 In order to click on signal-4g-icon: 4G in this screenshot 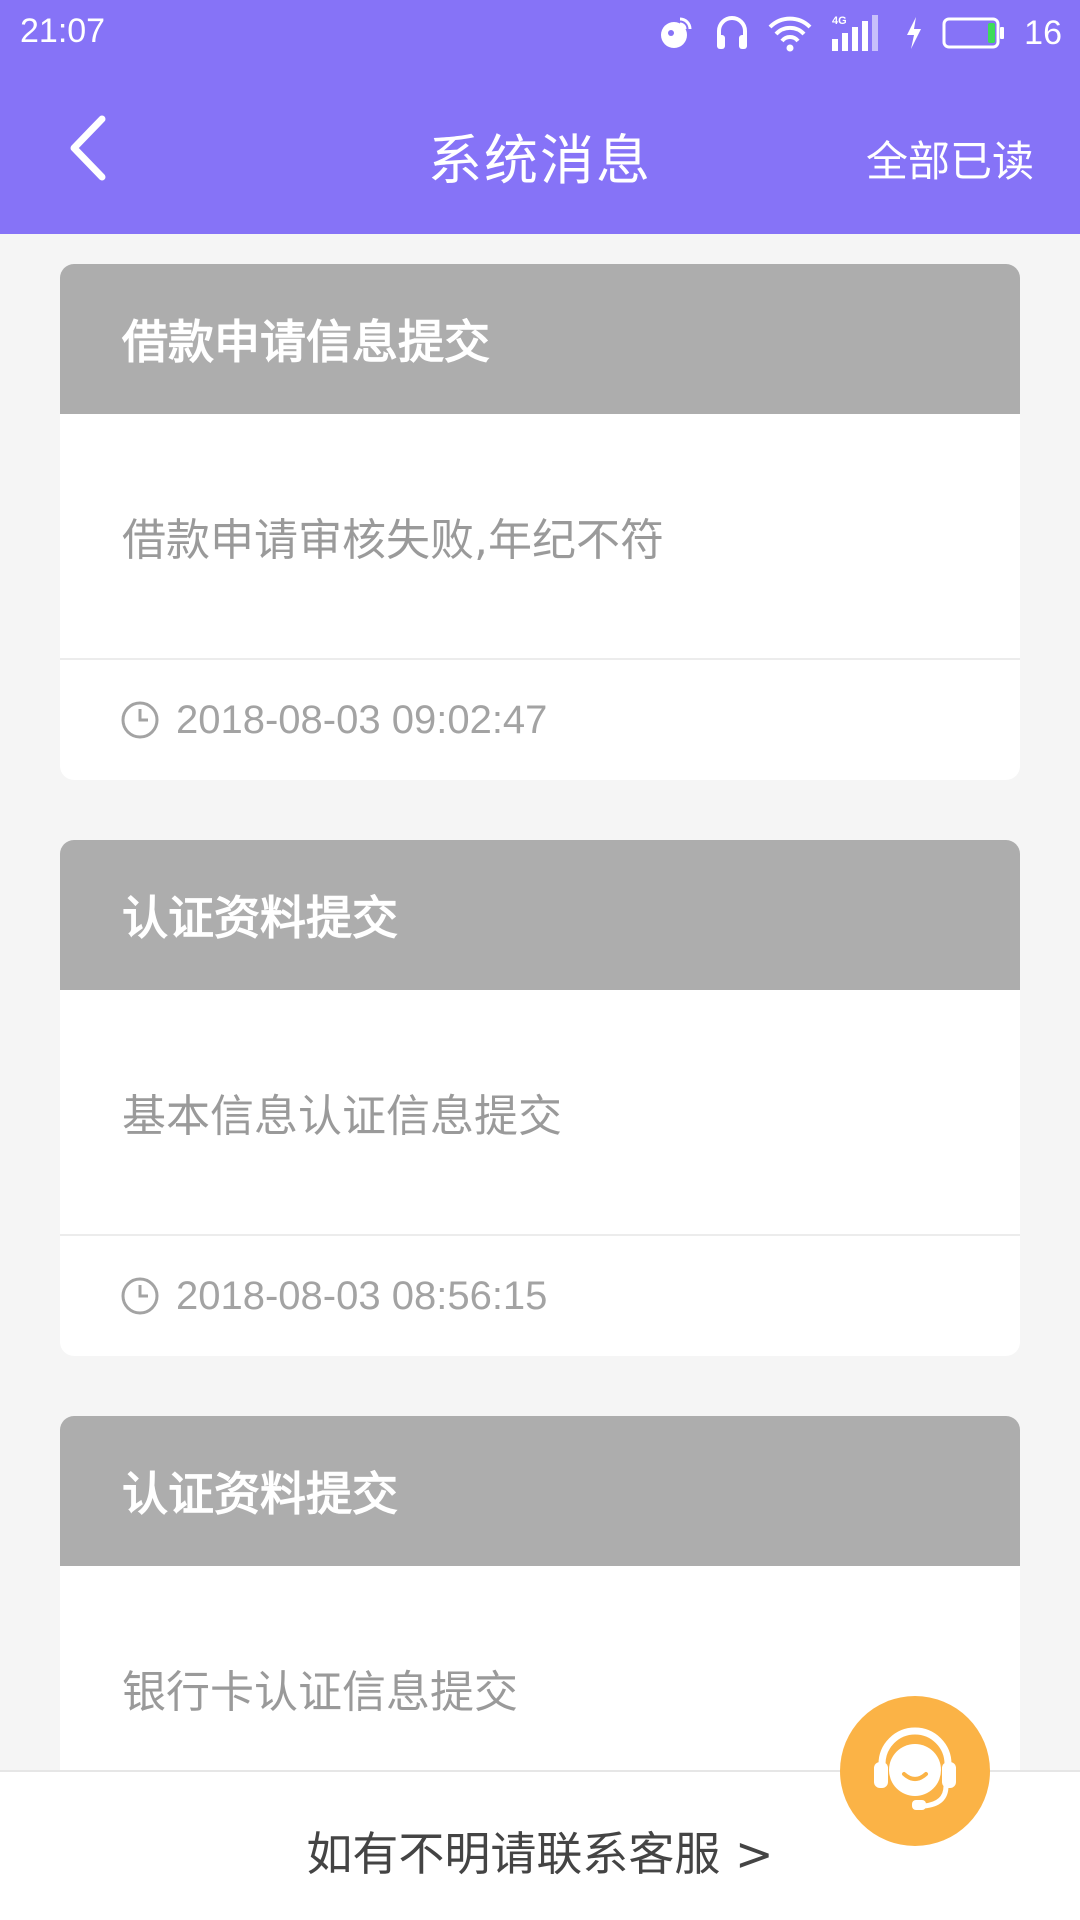, I will do `click(858, 33)`.